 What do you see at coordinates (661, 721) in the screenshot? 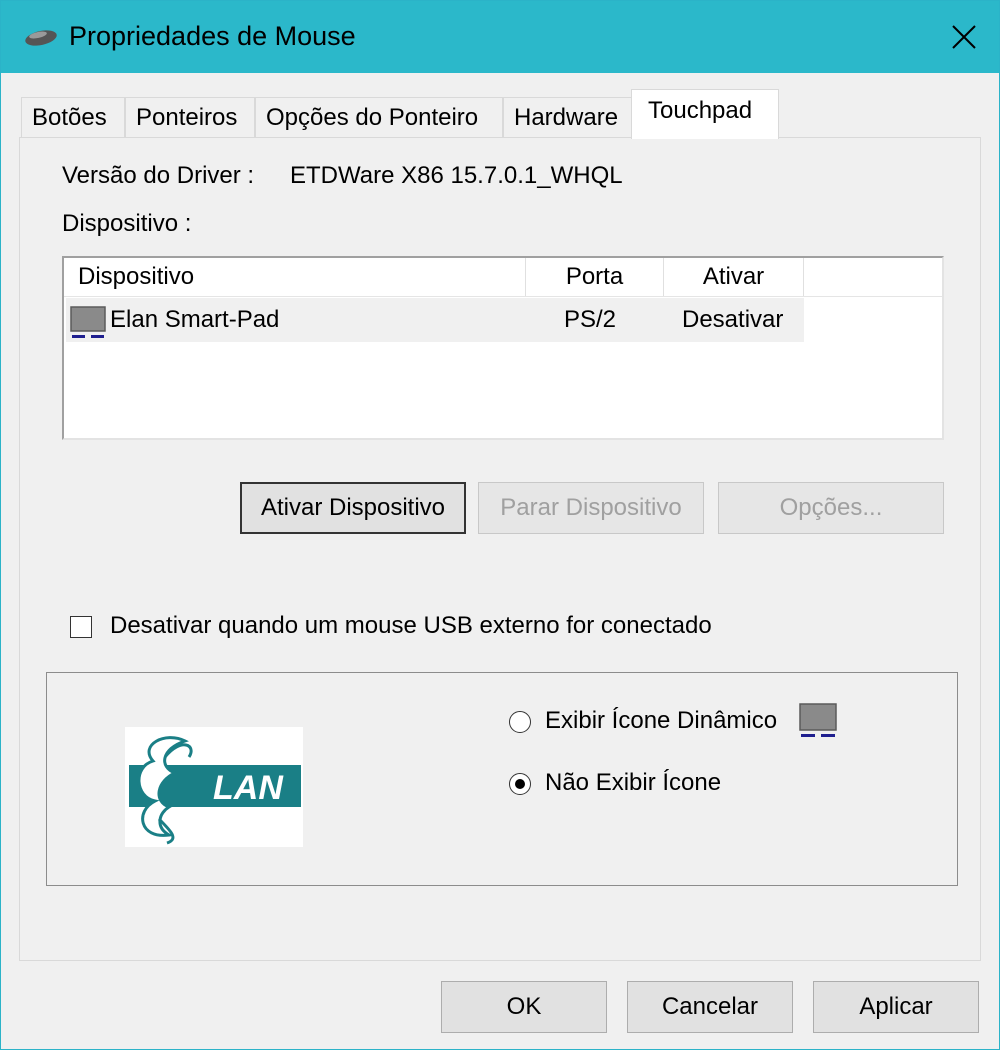
I see `show-dynamic-icon-label: Exibir Ícone Dinâmico` at bounding box center [661, 721].